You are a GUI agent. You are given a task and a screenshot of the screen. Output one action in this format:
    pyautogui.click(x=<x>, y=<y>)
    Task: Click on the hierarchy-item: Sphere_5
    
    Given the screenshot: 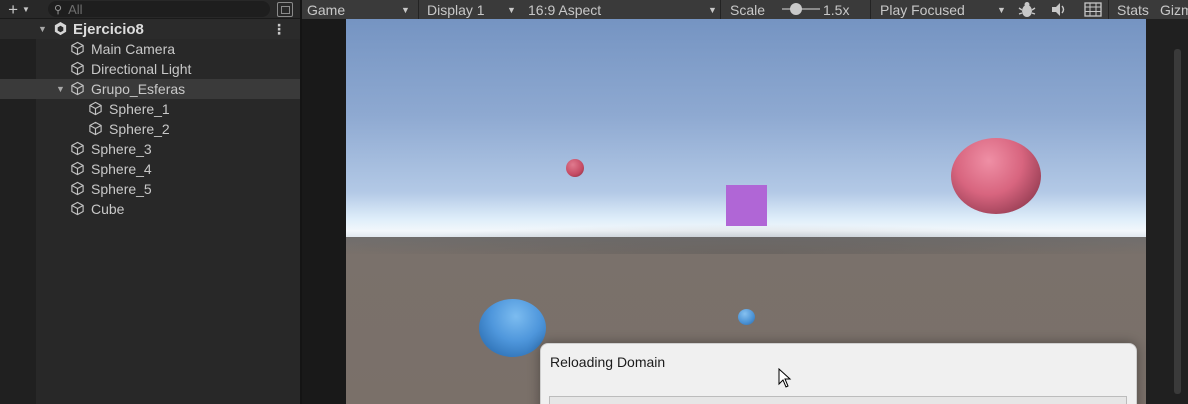 What is the action you would take?
    pyautogui.click(x=150, y=189)
    